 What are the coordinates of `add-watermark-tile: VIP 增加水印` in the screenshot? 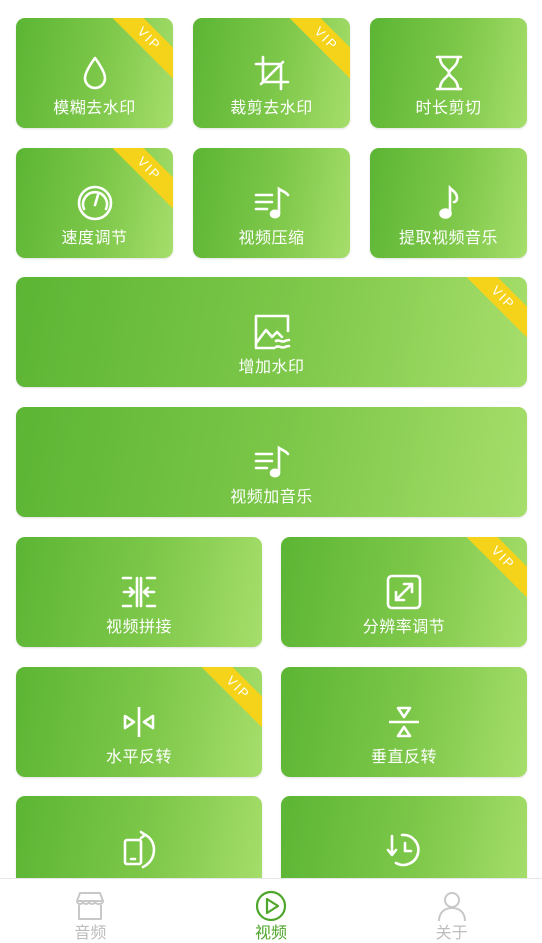 It's located at (271, 332).